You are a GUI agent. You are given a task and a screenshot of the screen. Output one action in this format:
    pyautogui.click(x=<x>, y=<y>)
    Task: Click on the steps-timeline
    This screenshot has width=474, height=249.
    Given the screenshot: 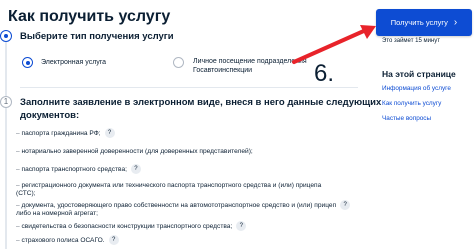 What is the action you would take?
    pyautogui.click(x=6, y=144)
    